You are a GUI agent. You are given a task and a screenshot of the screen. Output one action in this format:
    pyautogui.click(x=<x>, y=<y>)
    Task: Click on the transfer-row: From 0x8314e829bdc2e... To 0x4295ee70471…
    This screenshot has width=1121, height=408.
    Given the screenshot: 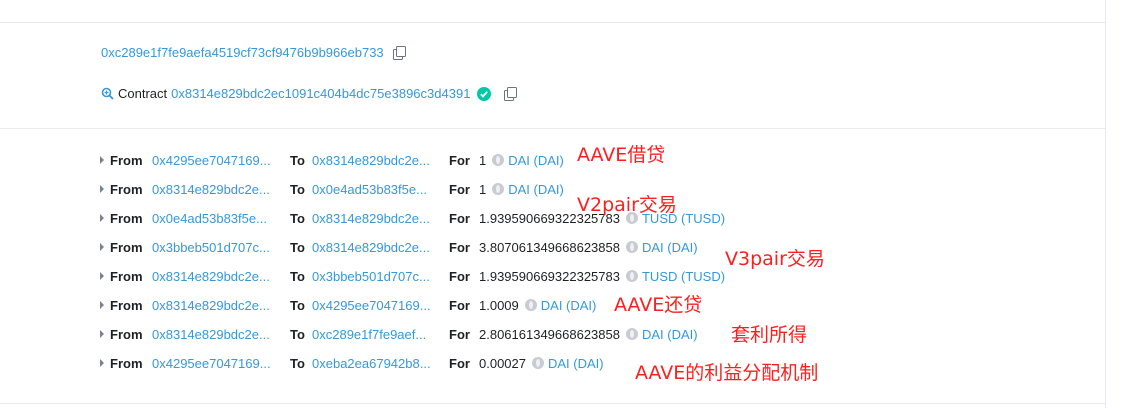 What is the action you would take?
    pyautogui.click(x=348, y=305)
    